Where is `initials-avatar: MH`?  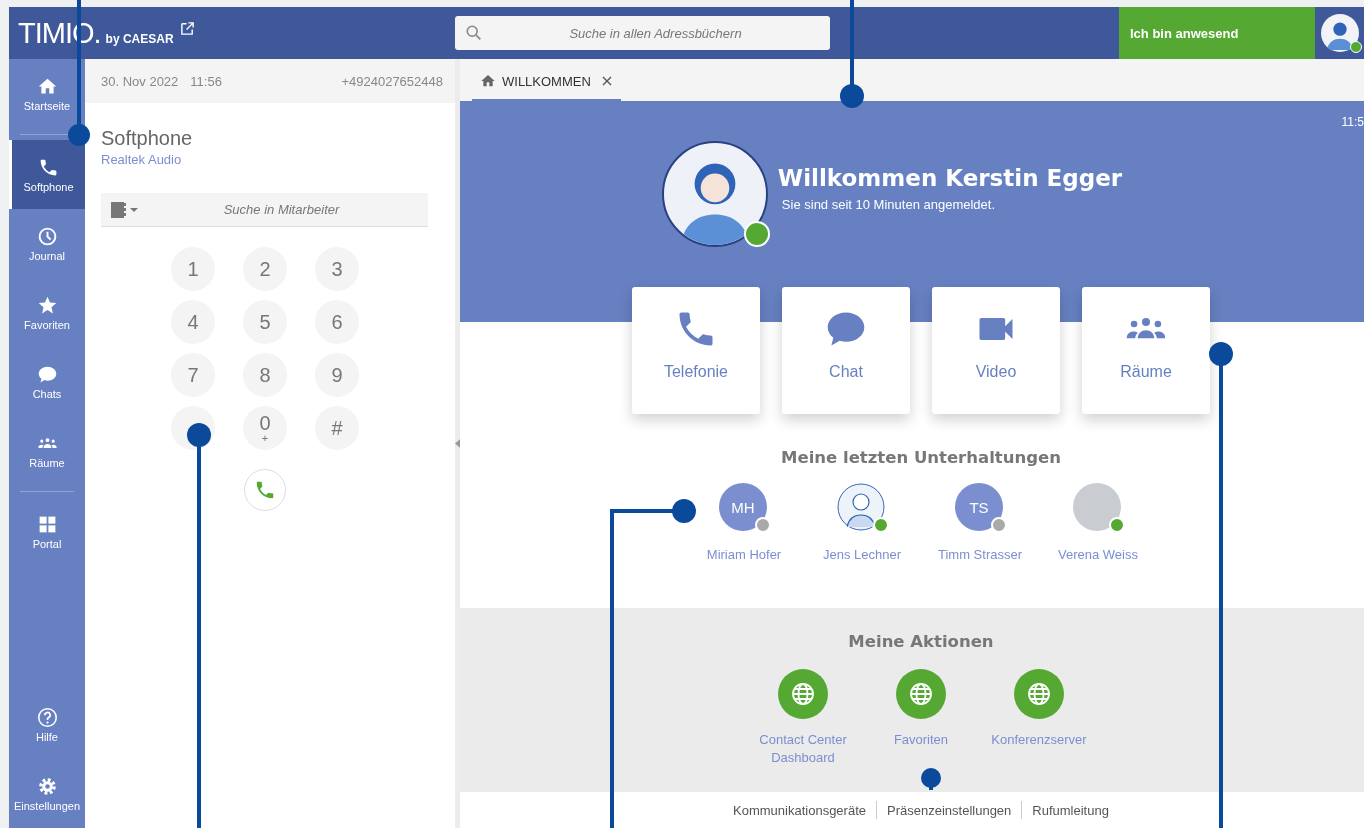
initials-avatar: MH is located at coordinates (743, 507).